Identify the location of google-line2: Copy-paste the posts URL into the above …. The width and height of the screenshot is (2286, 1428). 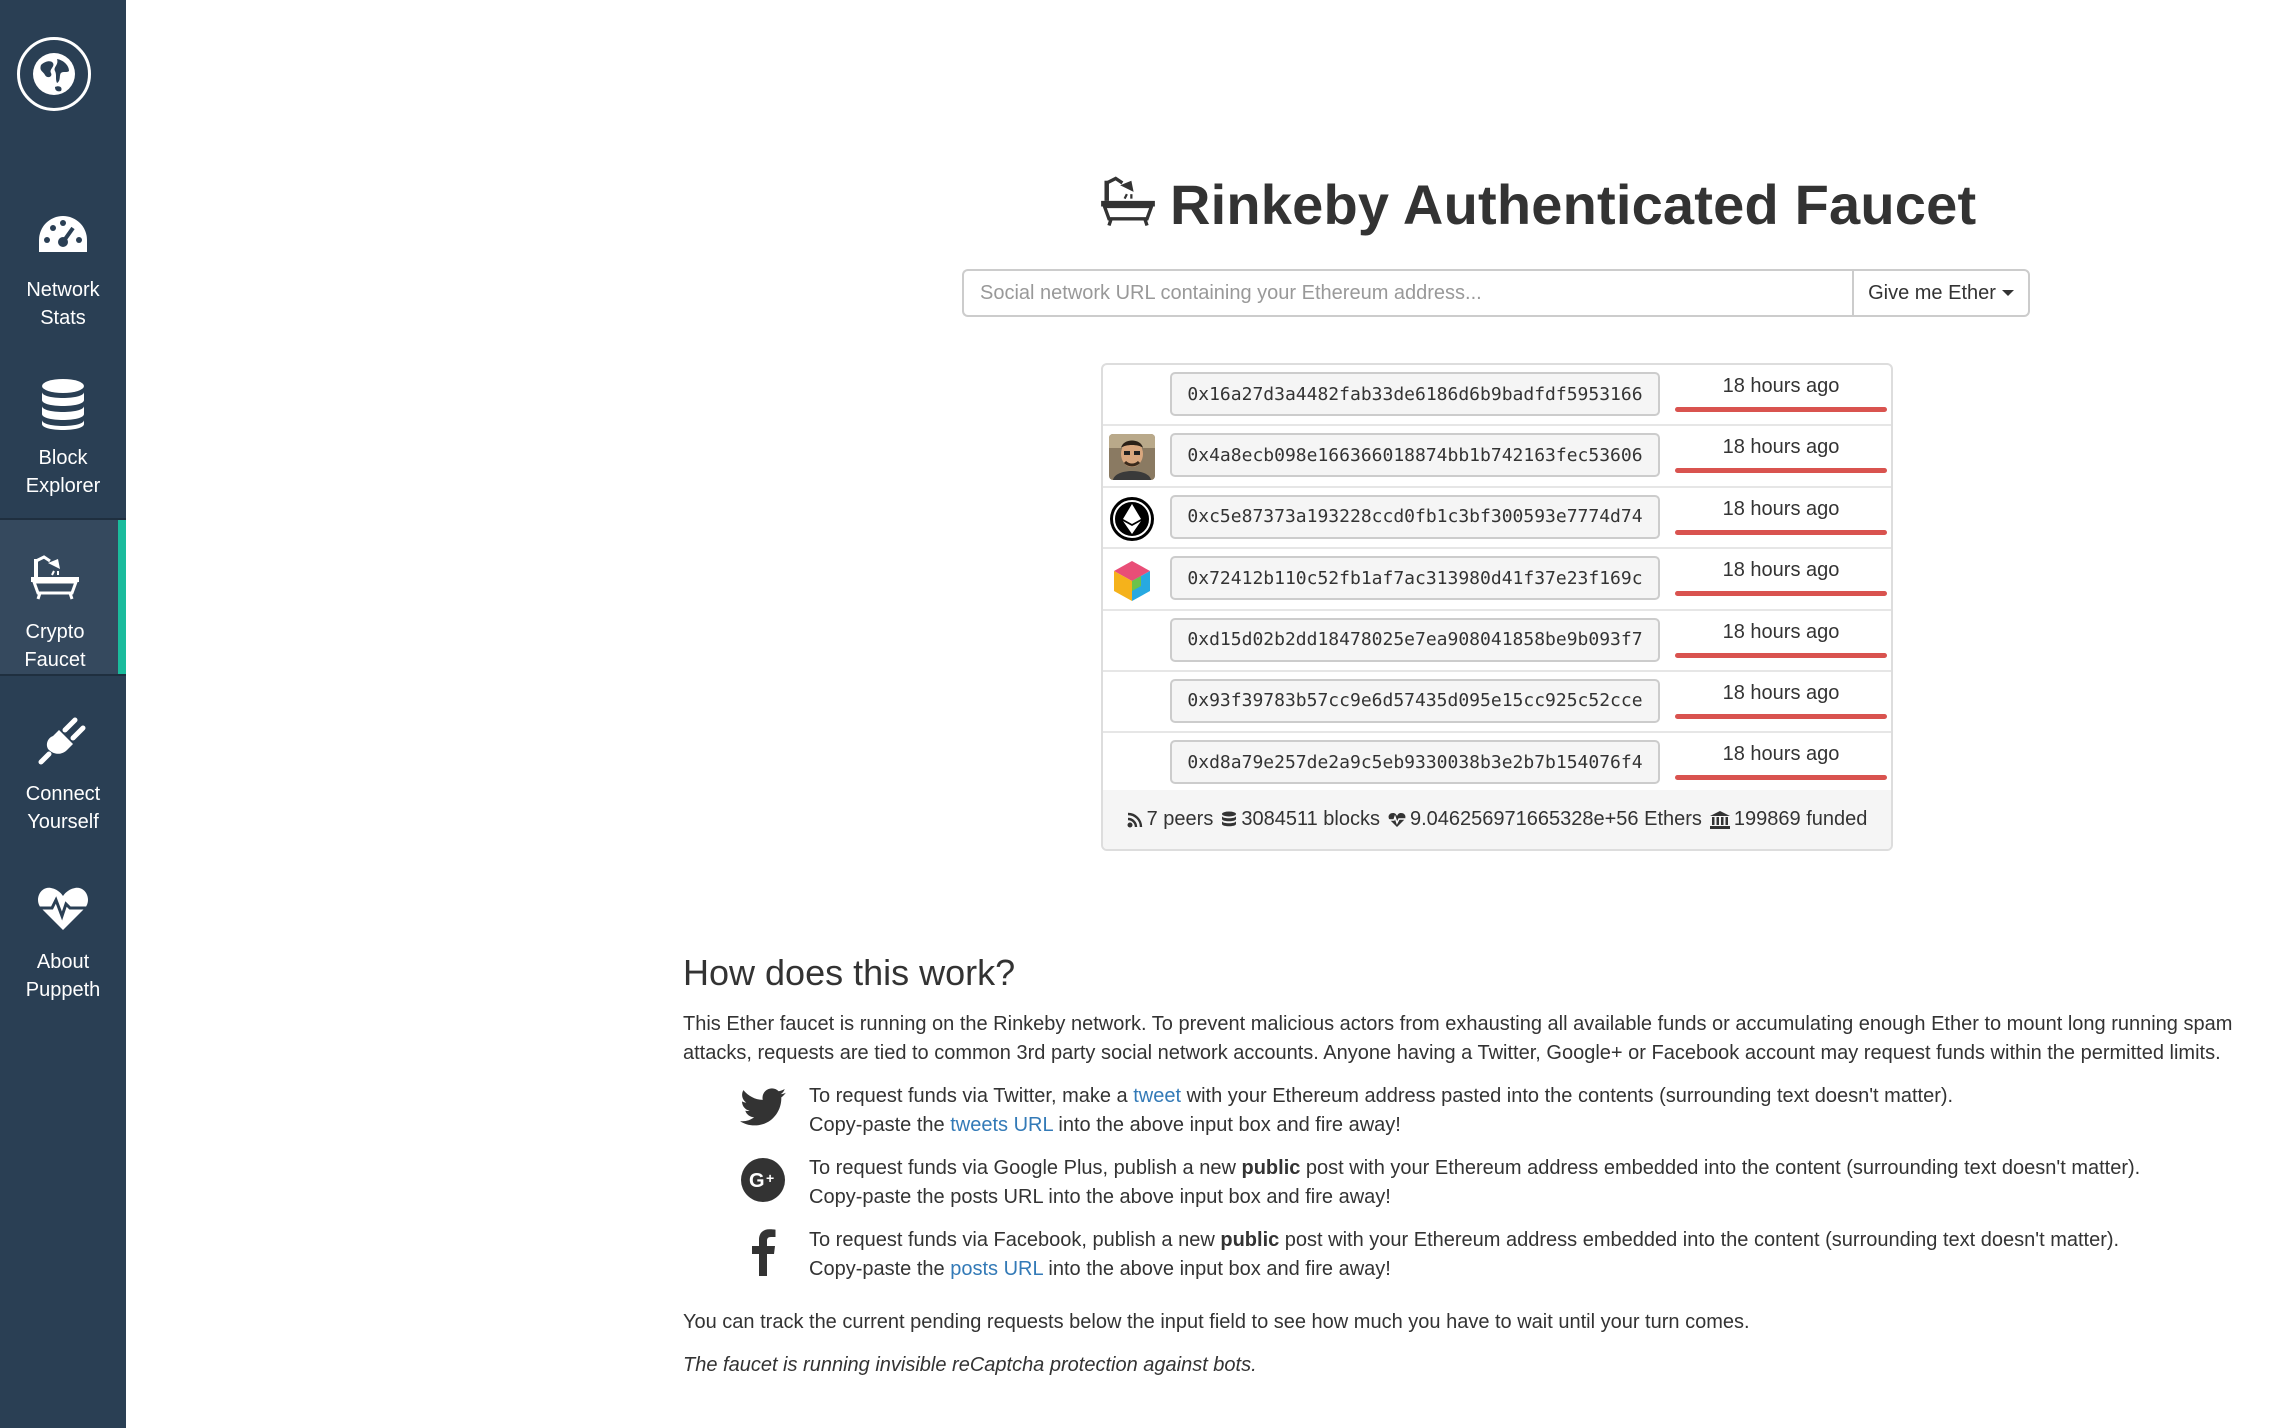
(1100, 1197).